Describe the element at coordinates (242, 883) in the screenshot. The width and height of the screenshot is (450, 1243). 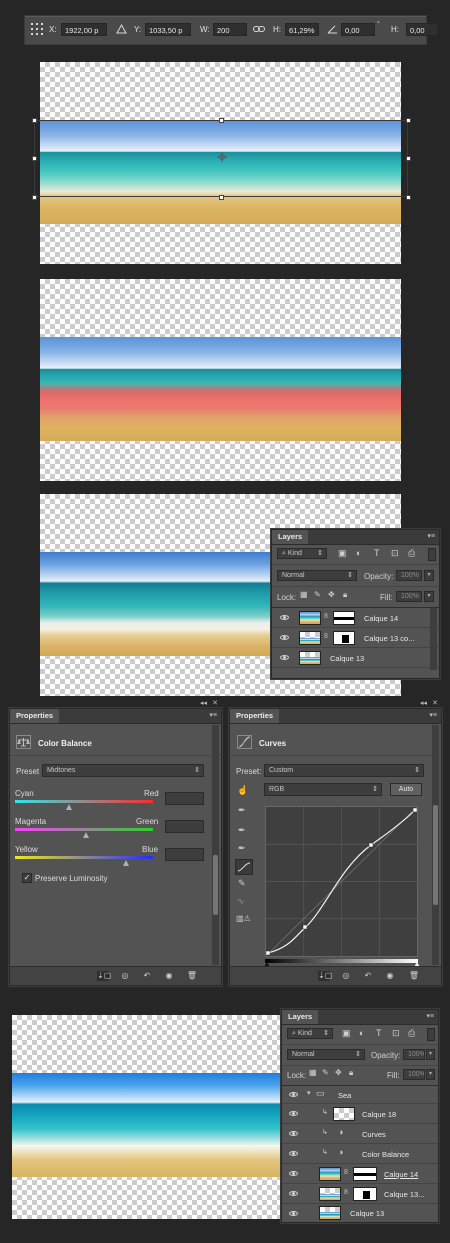
I see `pencil-draw-icon: ✎` at that location.